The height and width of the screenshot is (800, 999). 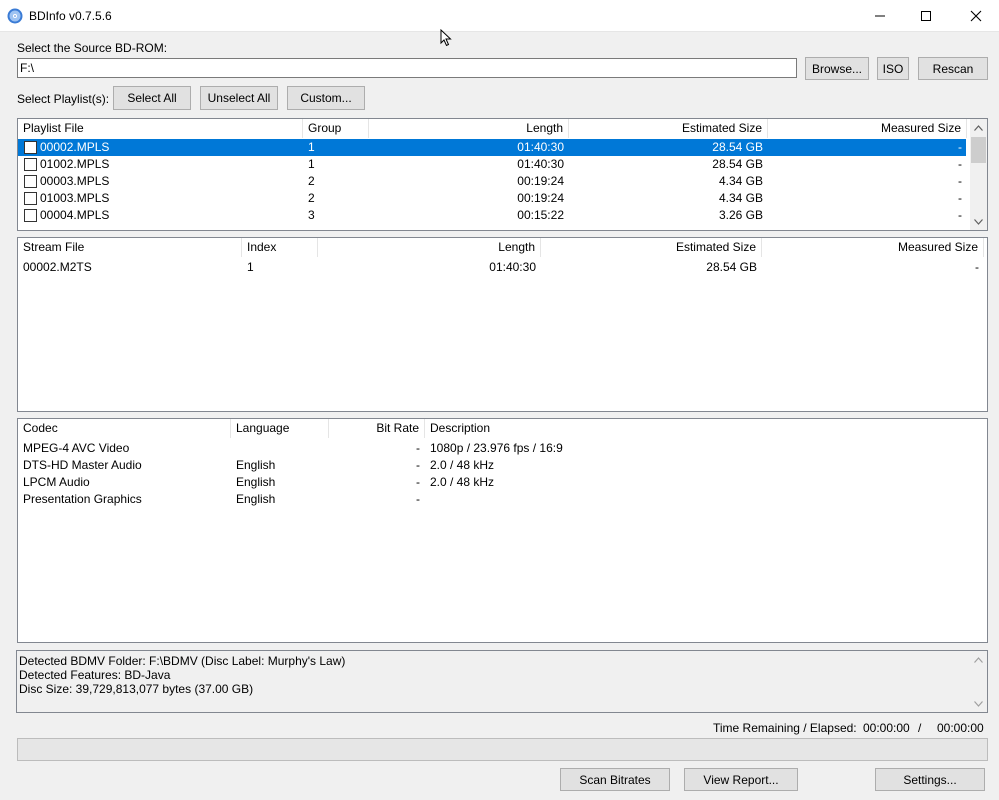 I want to click on column-header: Language, so click(x=280, y=428).